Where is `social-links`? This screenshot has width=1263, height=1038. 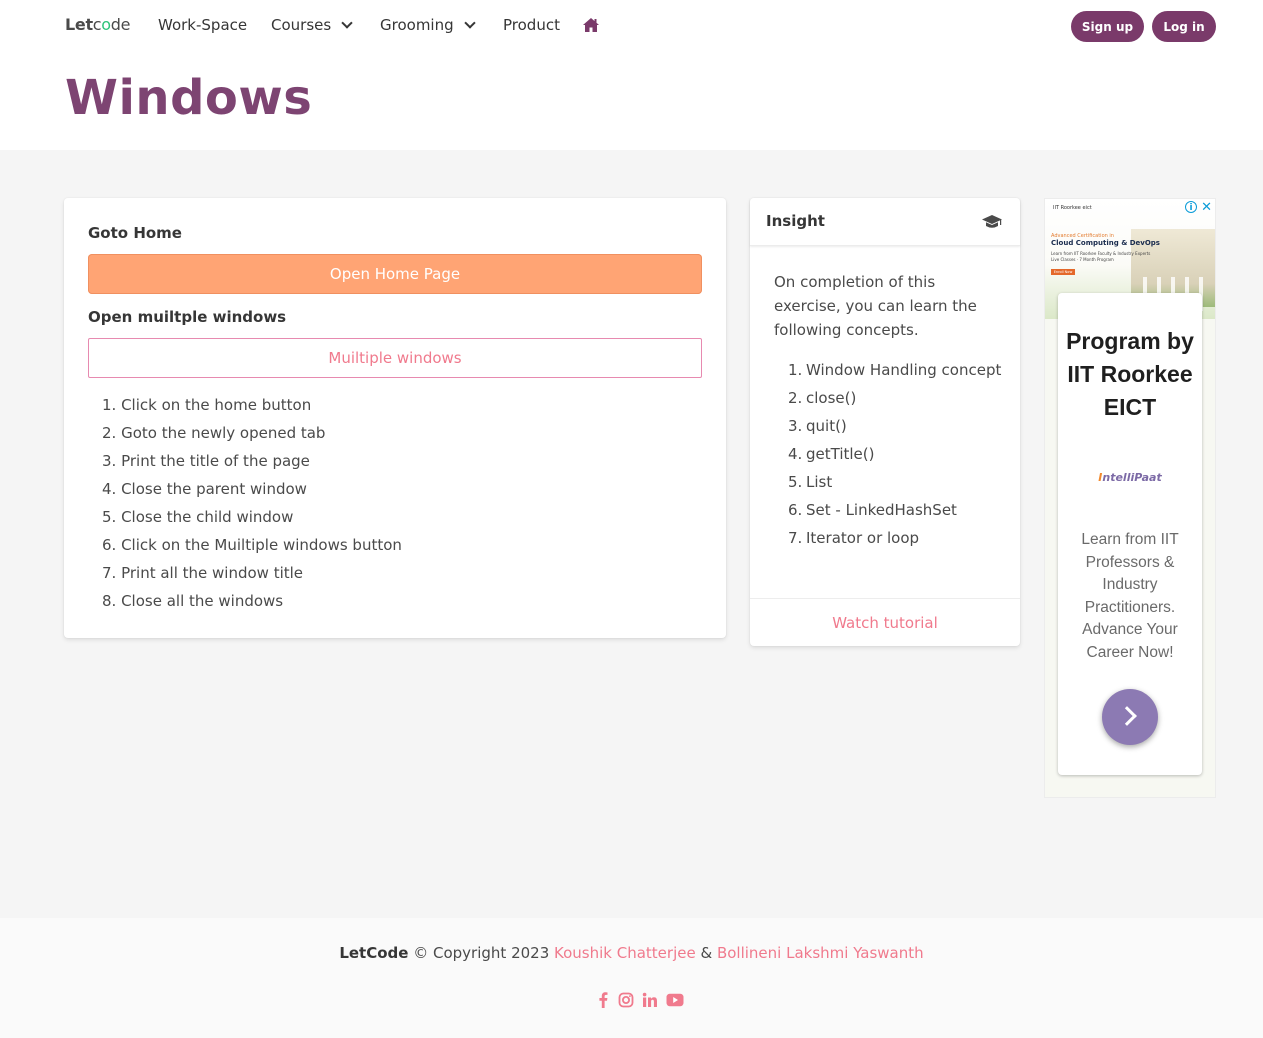
social-links is located at coordinates (640, 1000).